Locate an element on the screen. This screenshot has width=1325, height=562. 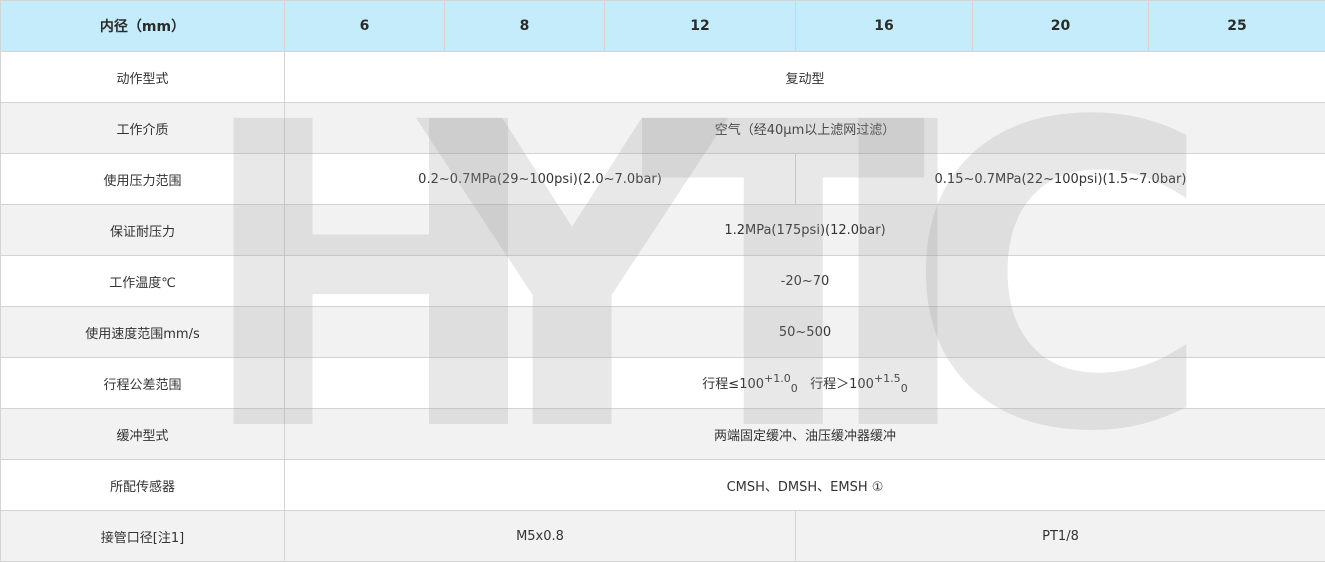
row-value-large-bore: PT1/8 is located at coordinates (1060, 536).